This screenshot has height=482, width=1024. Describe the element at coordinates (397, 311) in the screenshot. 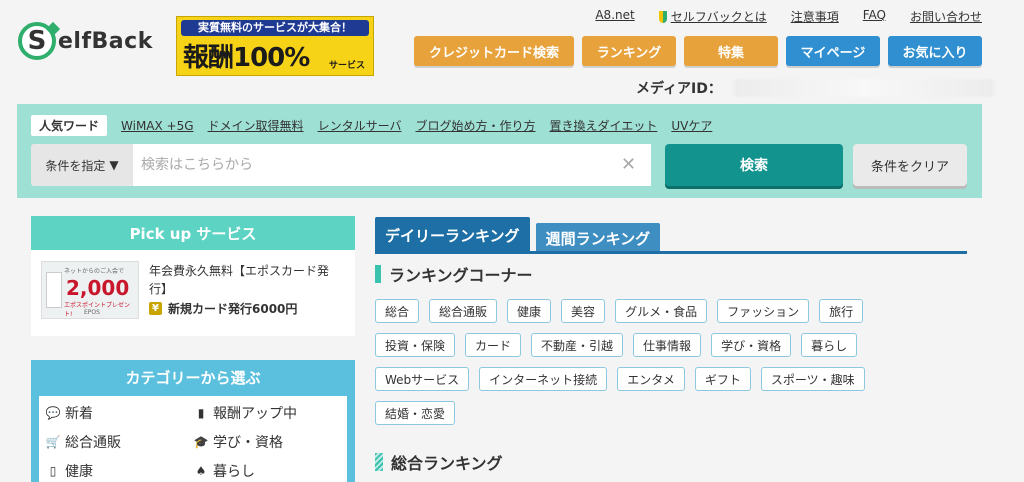

I see `ranking-tag: 総合` at that location.